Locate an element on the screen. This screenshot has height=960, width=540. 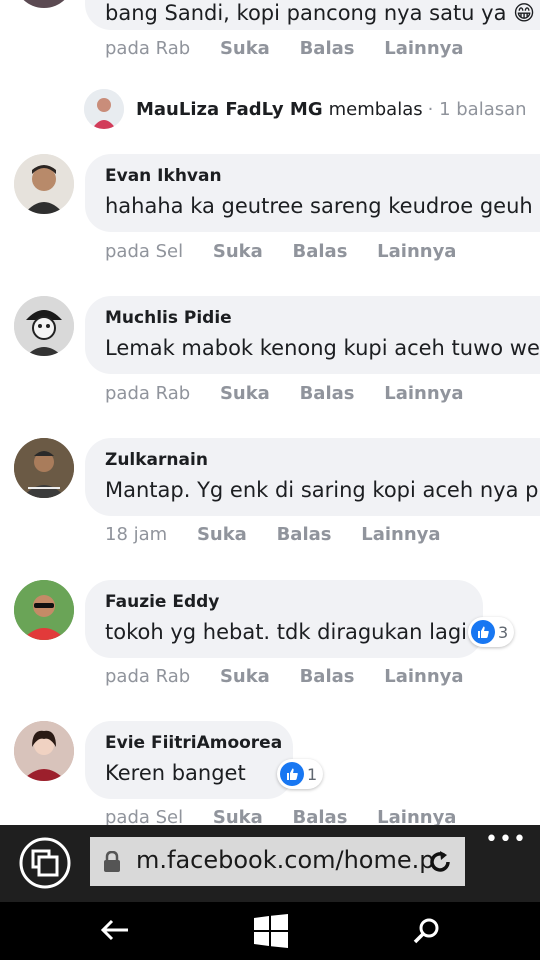
system-navigation-bar is located at coordinates (270, 931).